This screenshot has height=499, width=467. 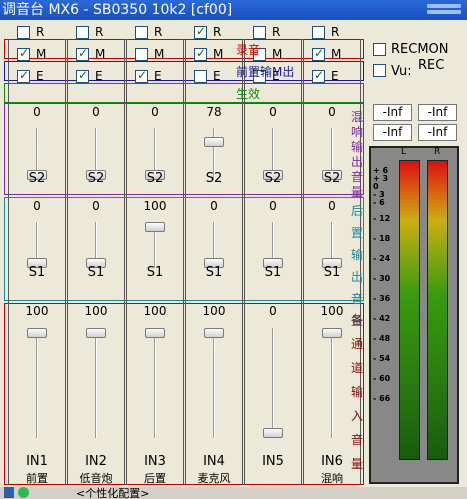 I want to click on ch3-s1-value: 100, so click(x=155, y=206).